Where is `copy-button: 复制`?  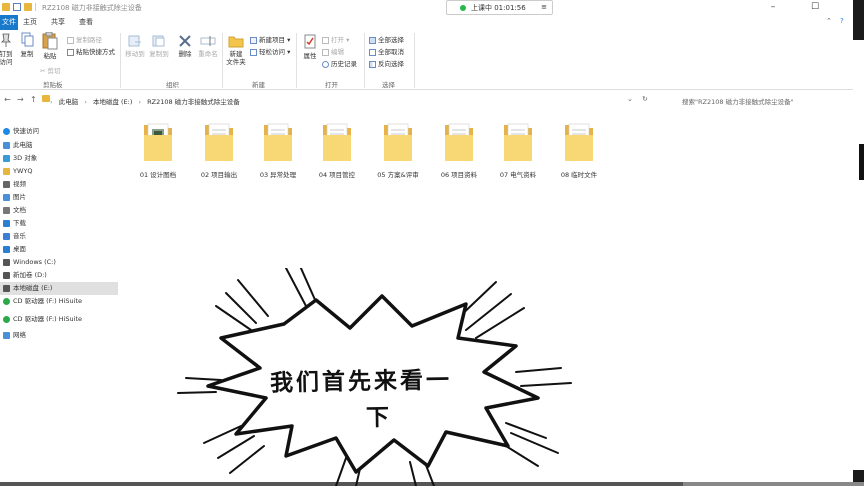
copy-button: 复制 is located at coordinates (27, 45).